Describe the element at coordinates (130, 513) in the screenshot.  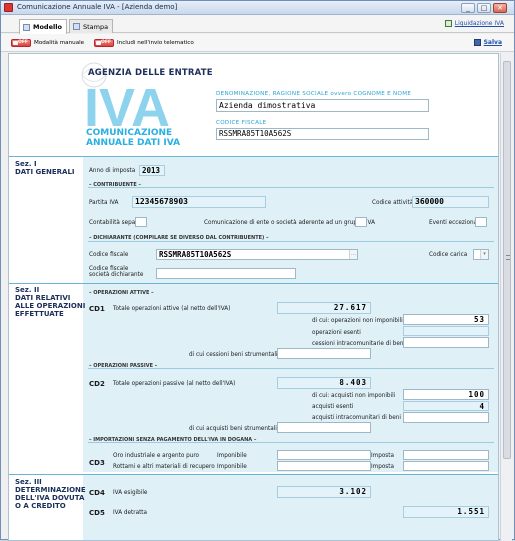
I see `cd5-label: IVA detratta` at that location.